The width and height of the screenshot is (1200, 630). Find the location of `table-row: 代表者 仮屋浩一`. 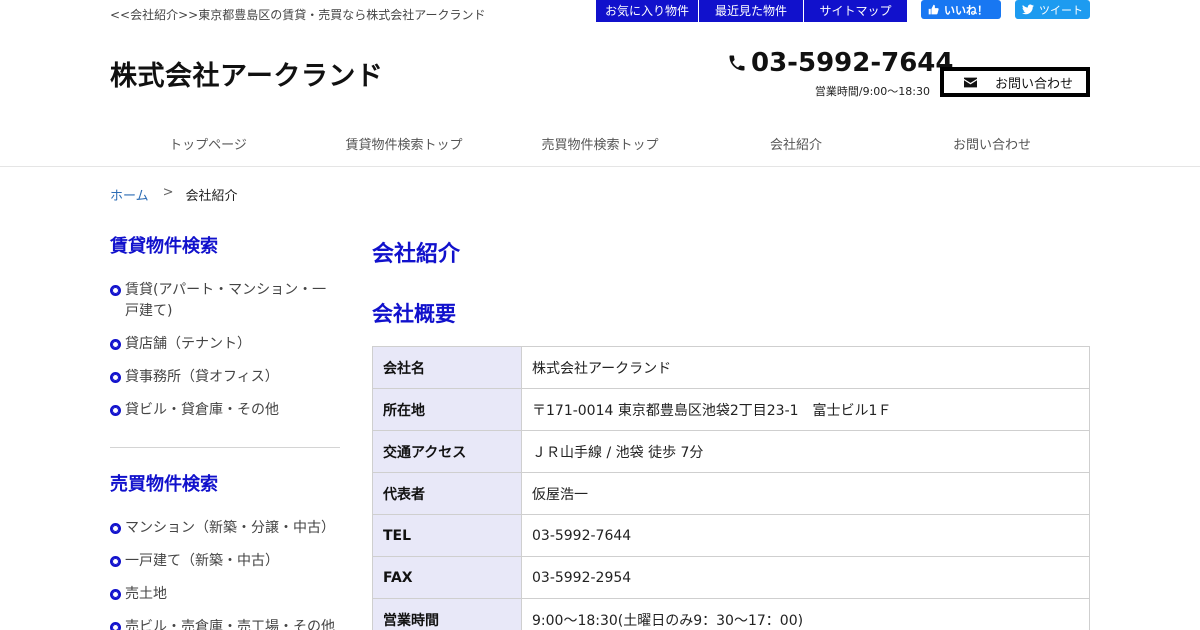

table-row: 代表者 仮屋浩一 is located at coordinates (731, 493).